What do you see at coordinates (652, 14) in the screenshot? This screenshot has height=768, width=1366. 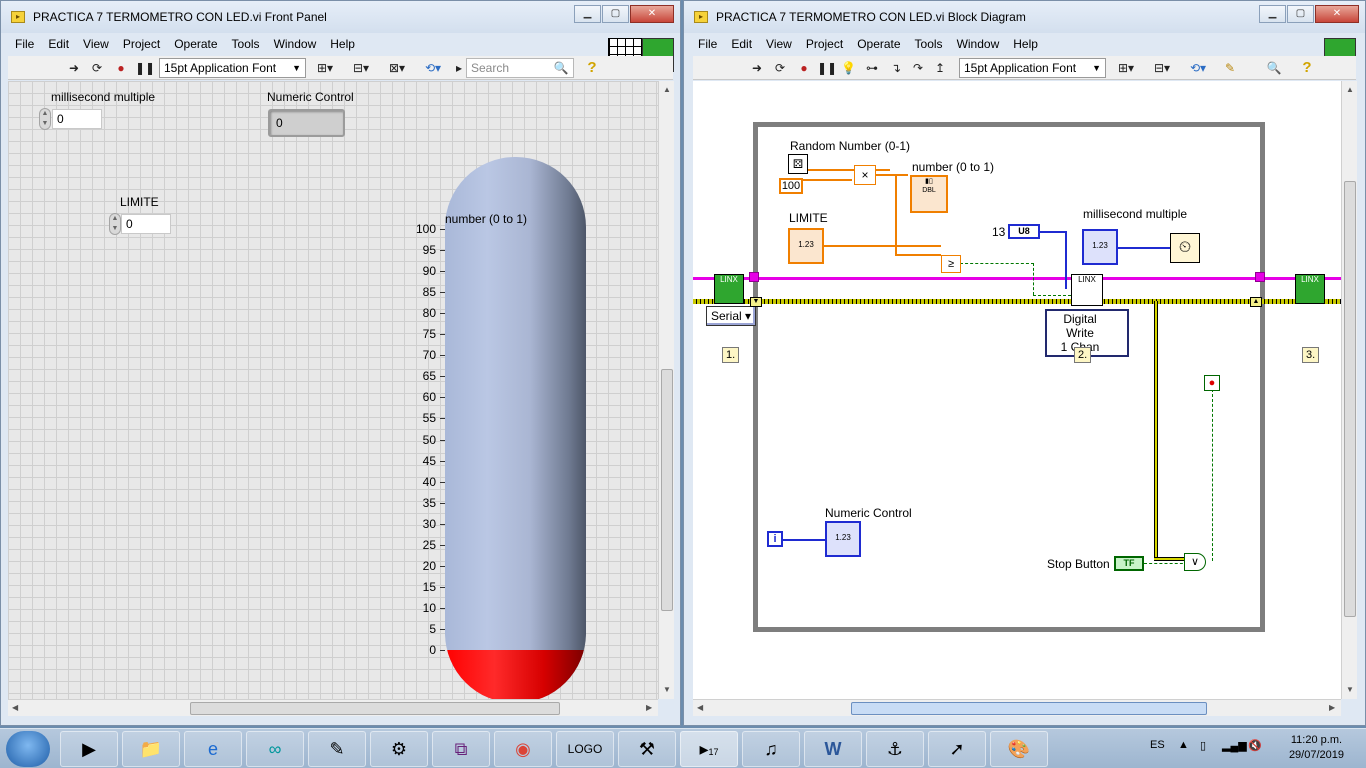 I see `close-button: ✕` at bounding box center [652, 14].